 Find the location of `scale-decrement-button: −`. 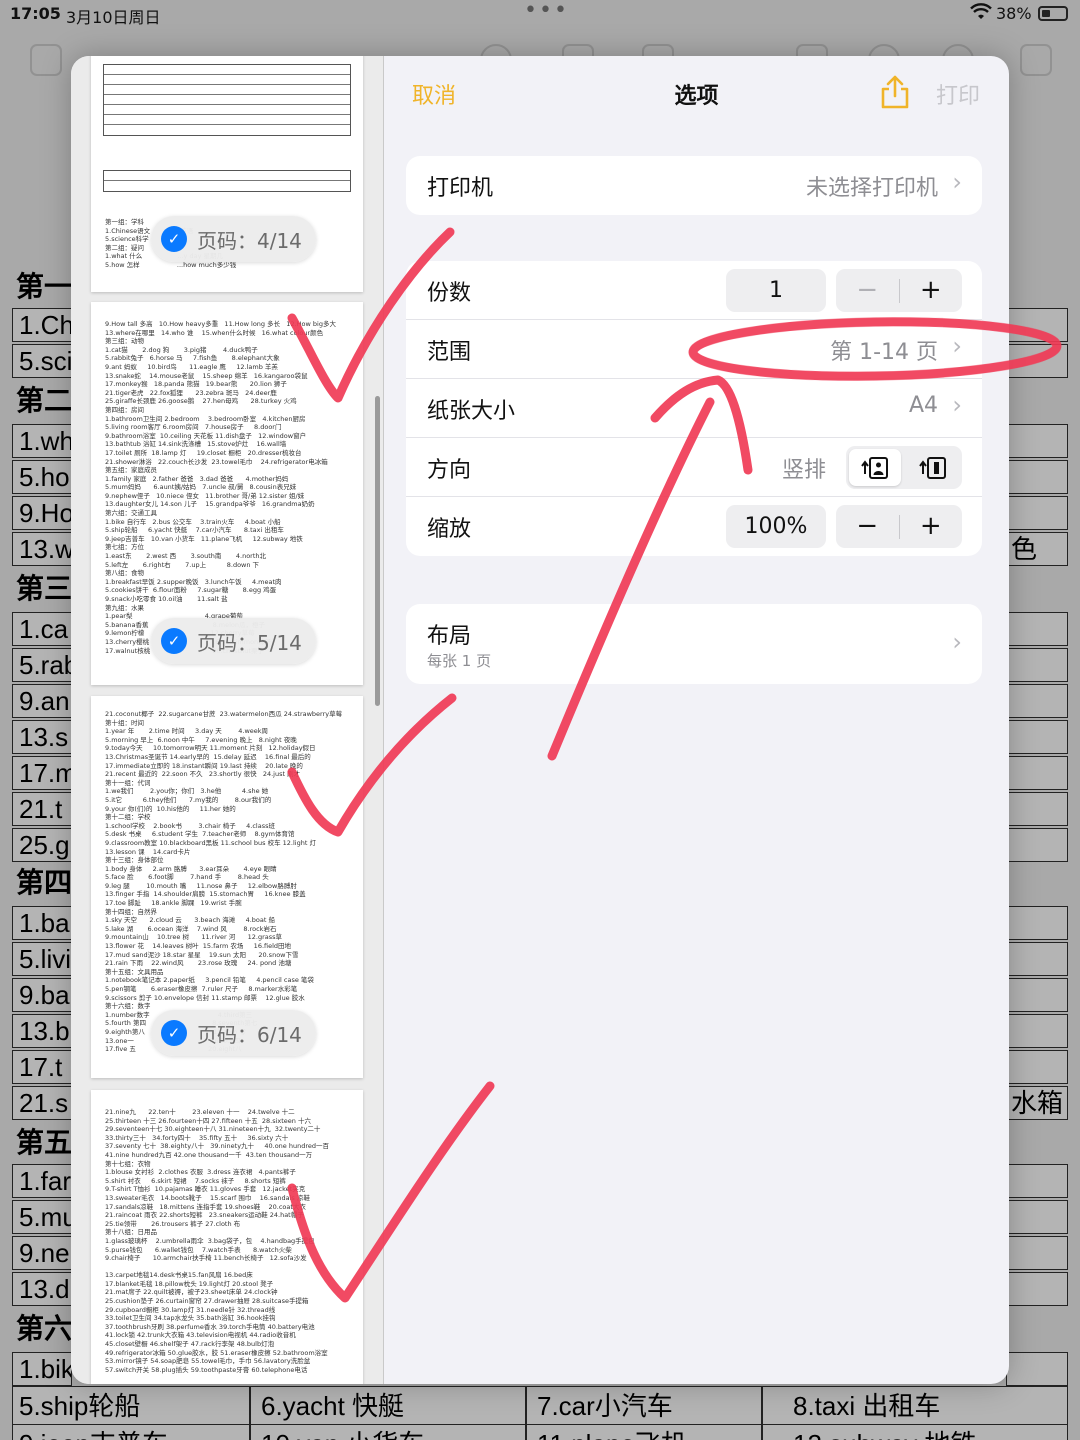

scale-decrement-button: − is located at coordinates (867, 526).